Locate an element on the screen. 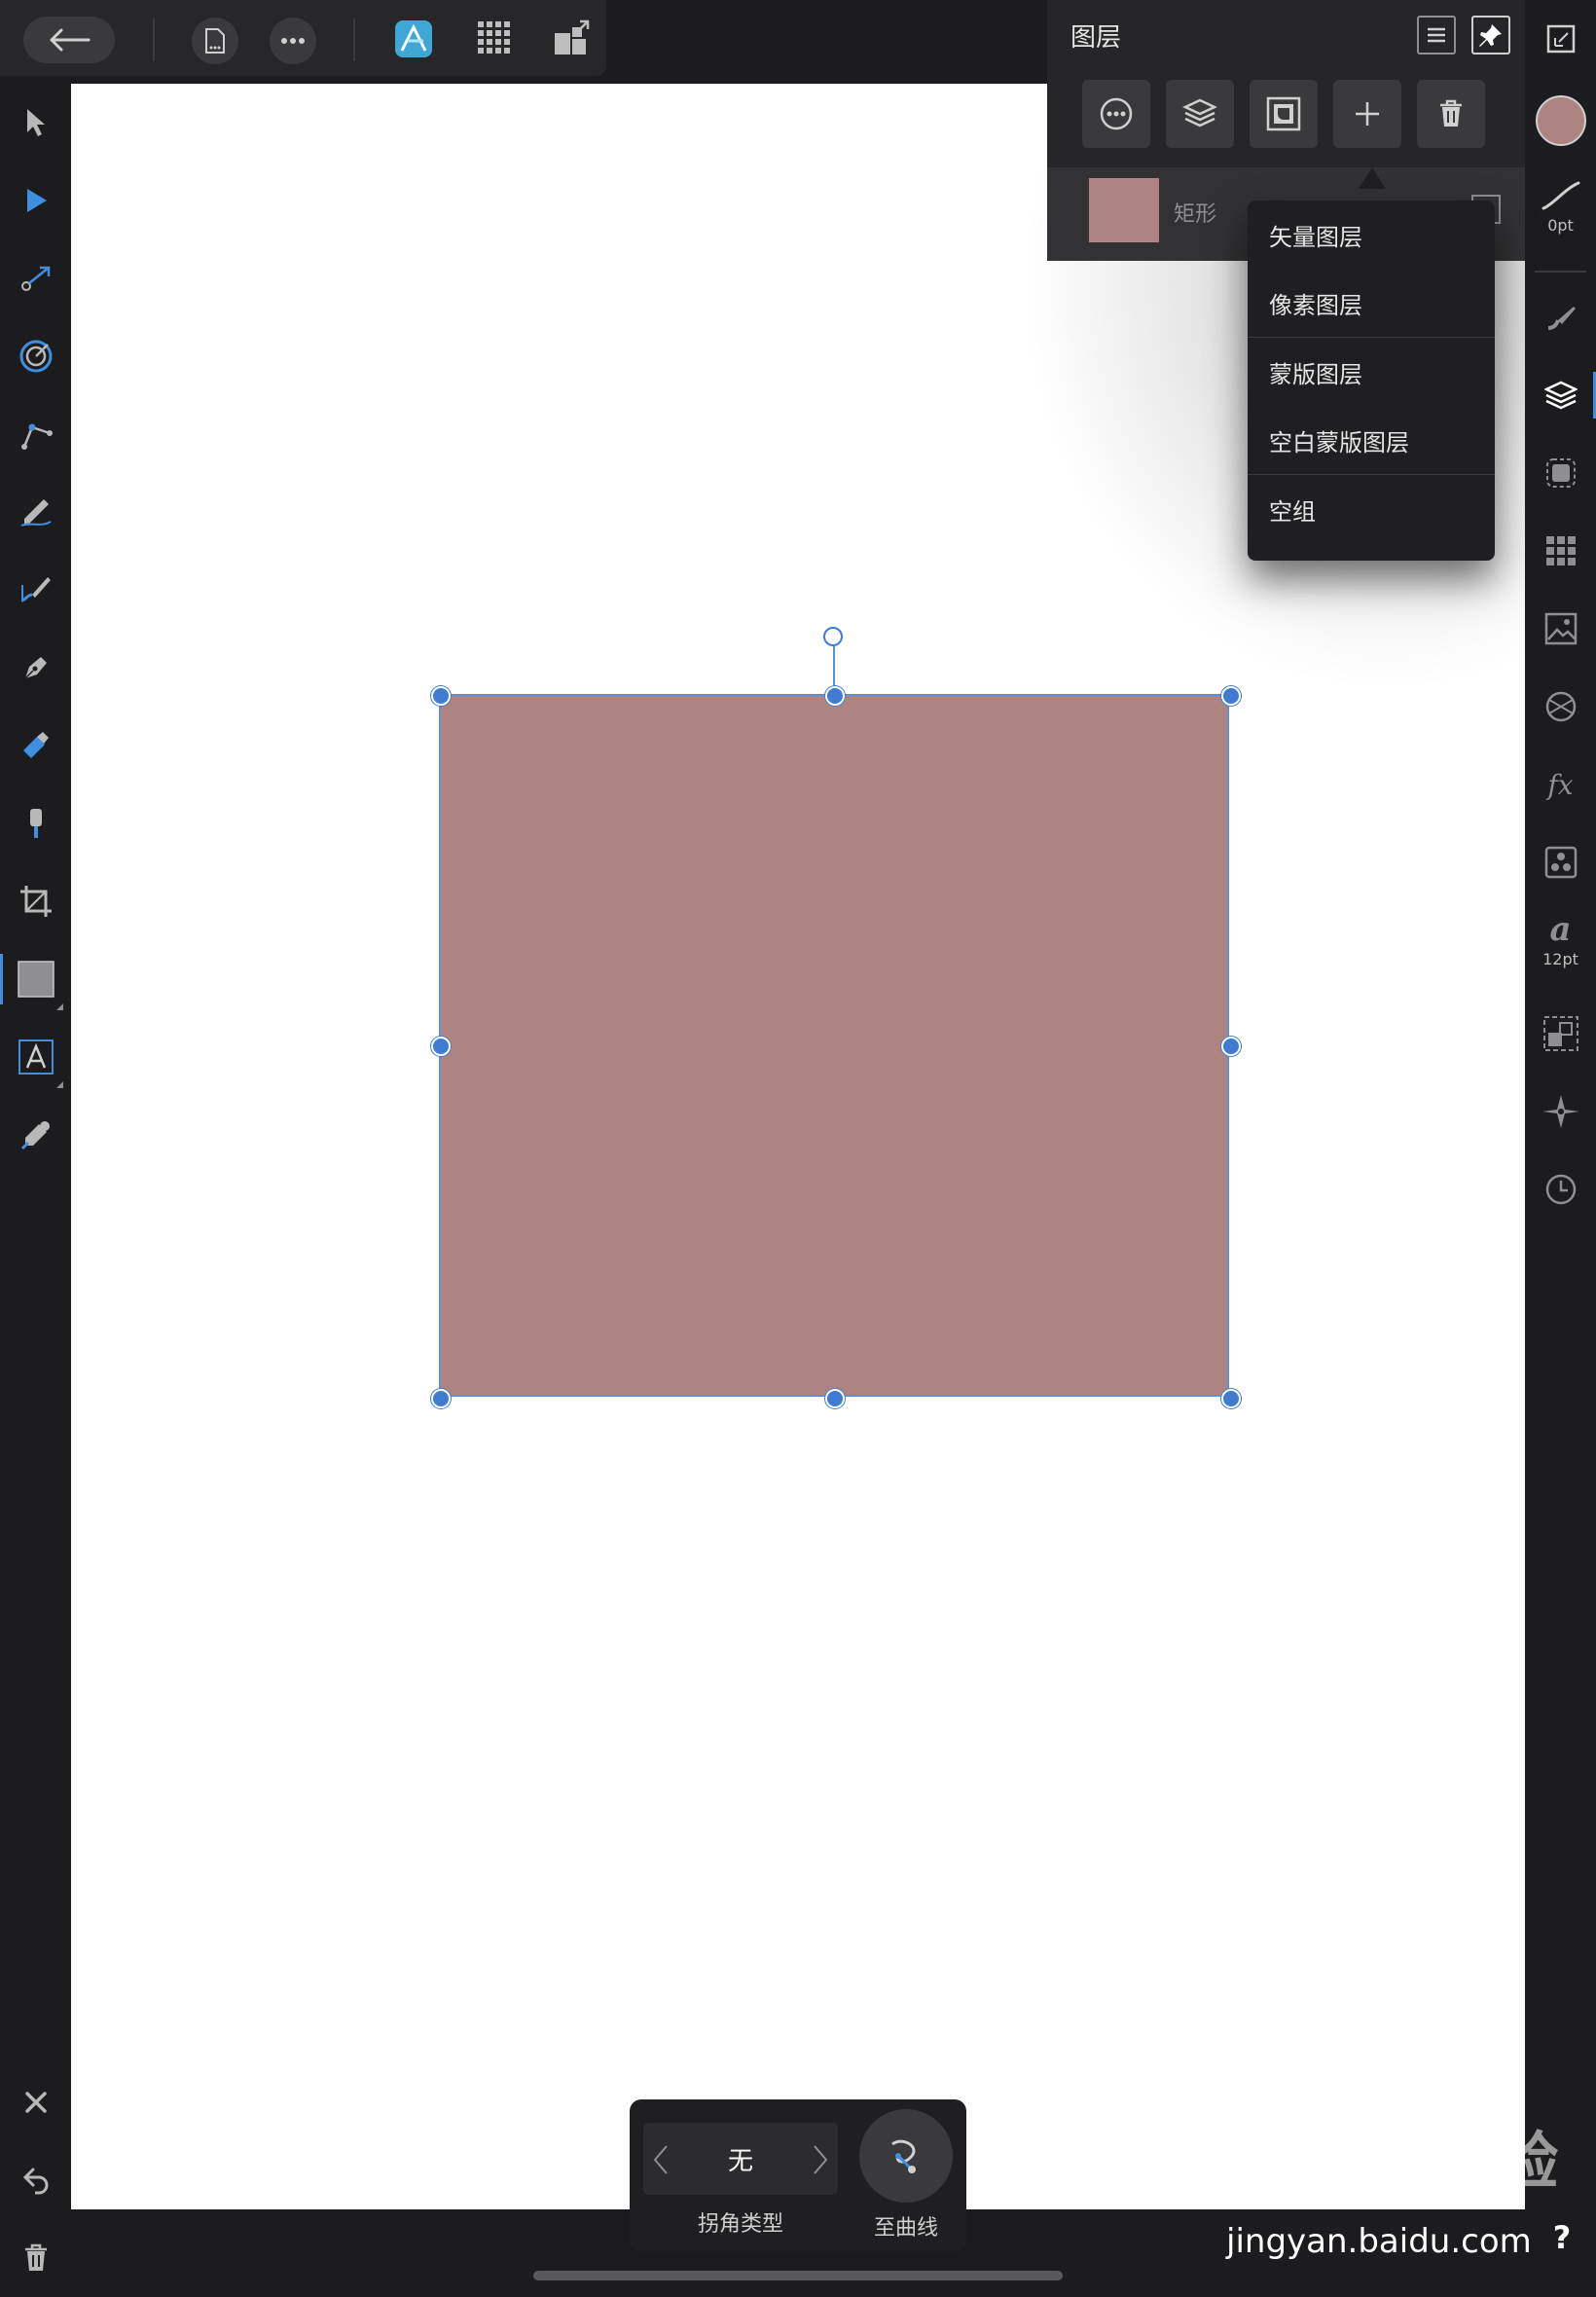 The height and width of the screenshot is (2297, 1596). menu-item-pixel-layer: 像素图层 is located at coordinates (1371, 303).